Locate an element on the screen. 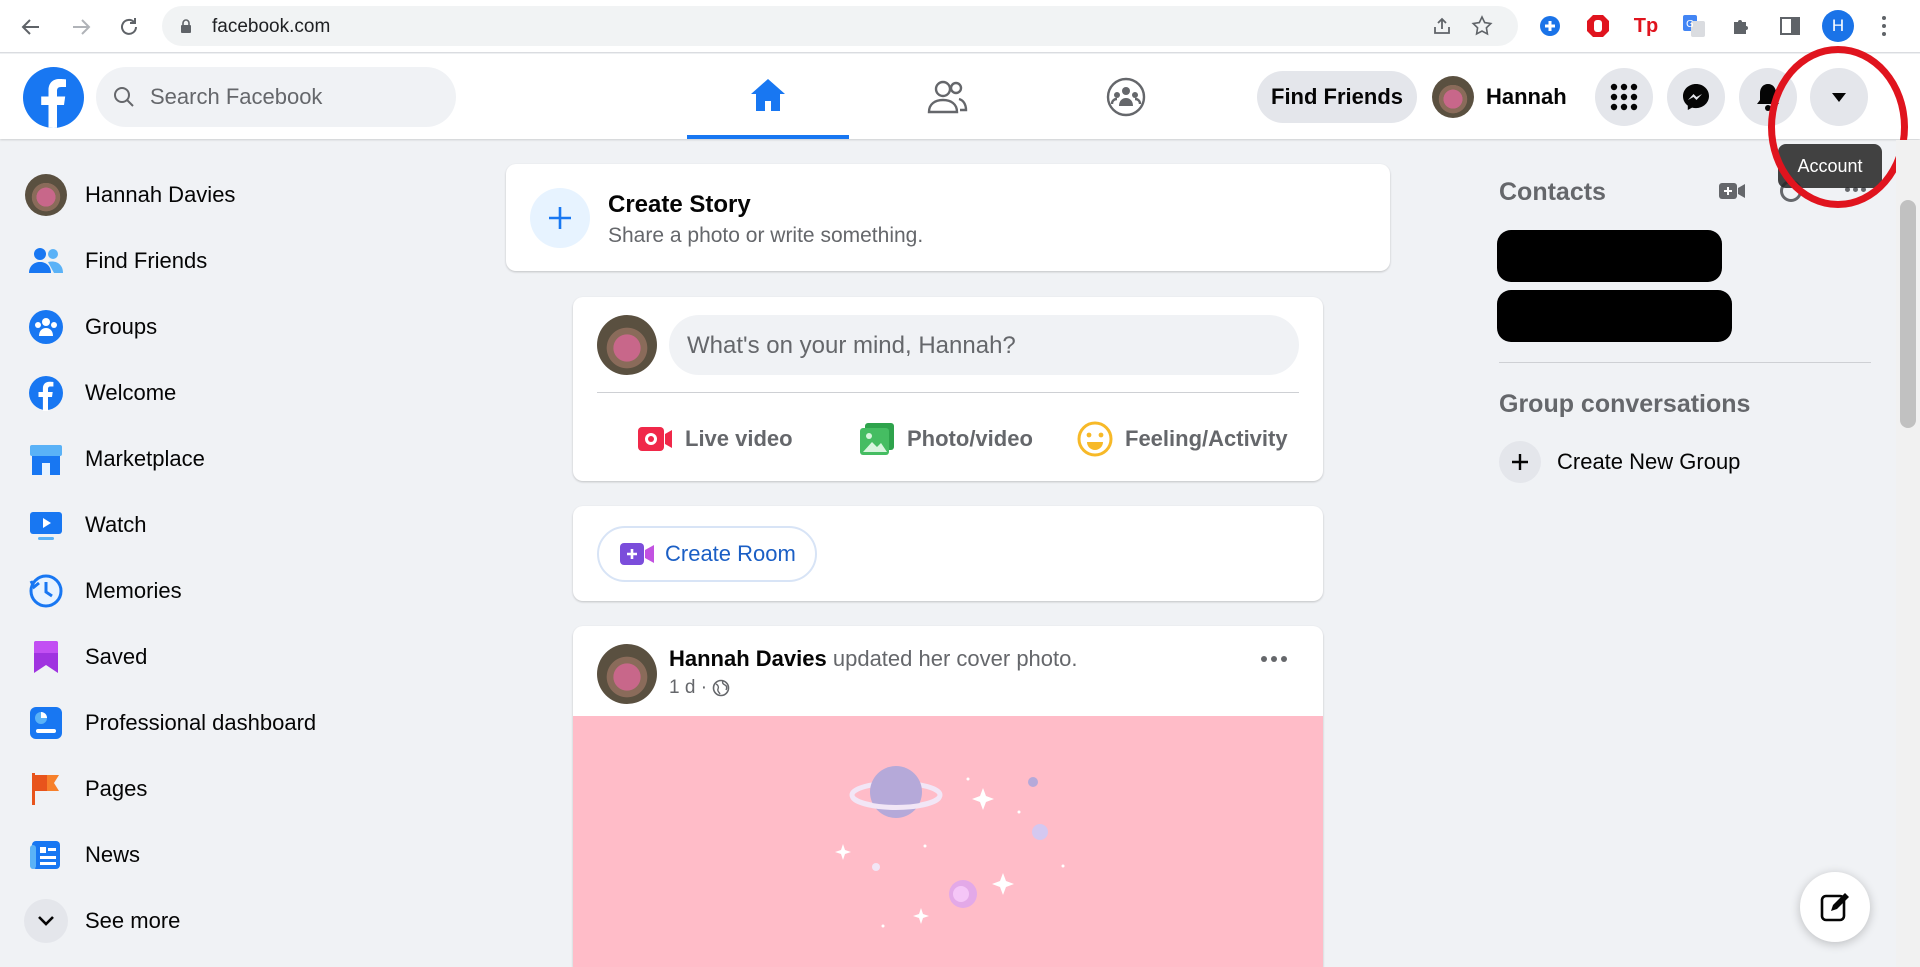 Image resolution: width=1920 pixels, height=967 pixels. caret-down-icon is located at coordinates (1839, 97).